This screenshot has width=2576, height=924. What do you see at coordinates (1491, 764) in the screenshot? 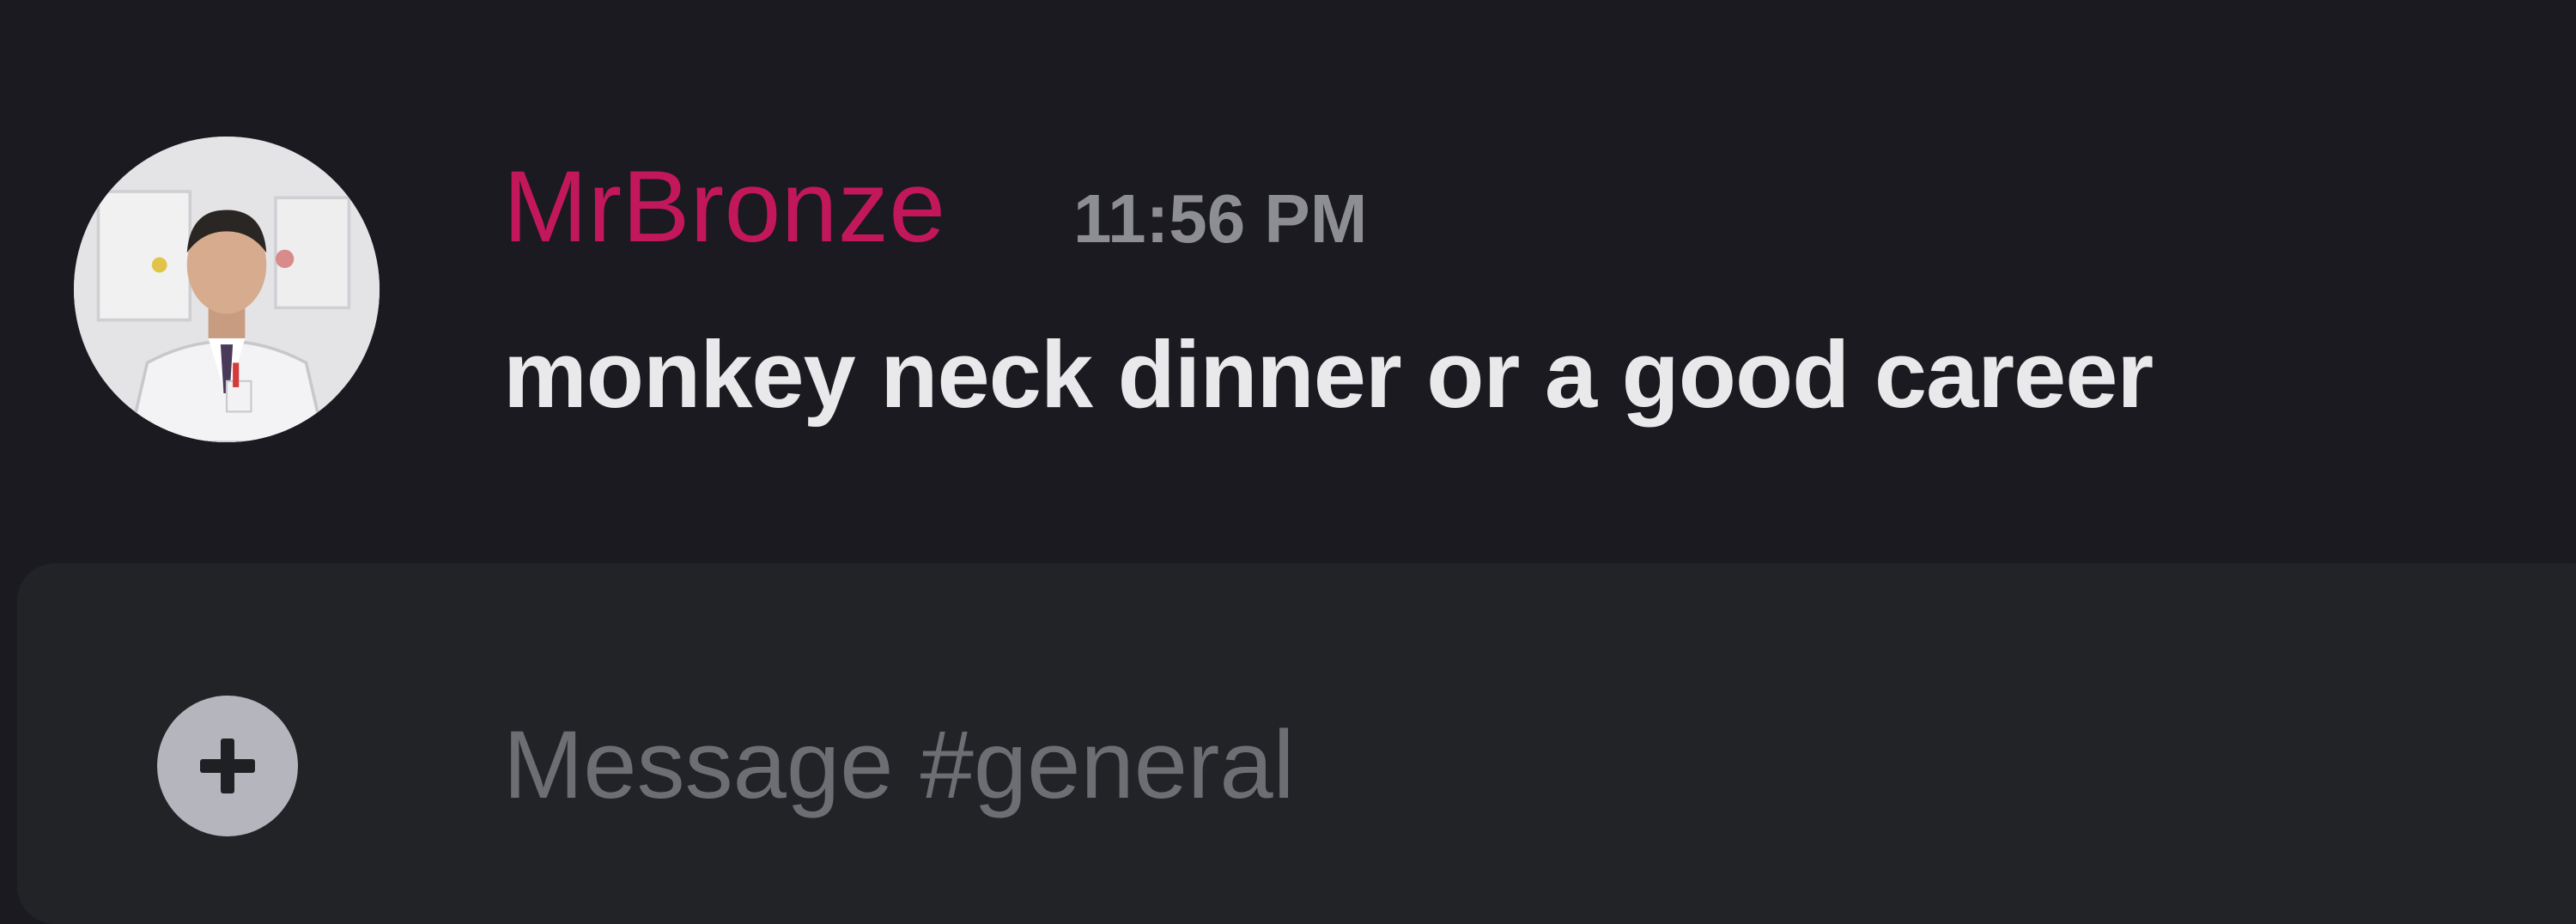
I see `message-input` at bounding box center [1491, 764].